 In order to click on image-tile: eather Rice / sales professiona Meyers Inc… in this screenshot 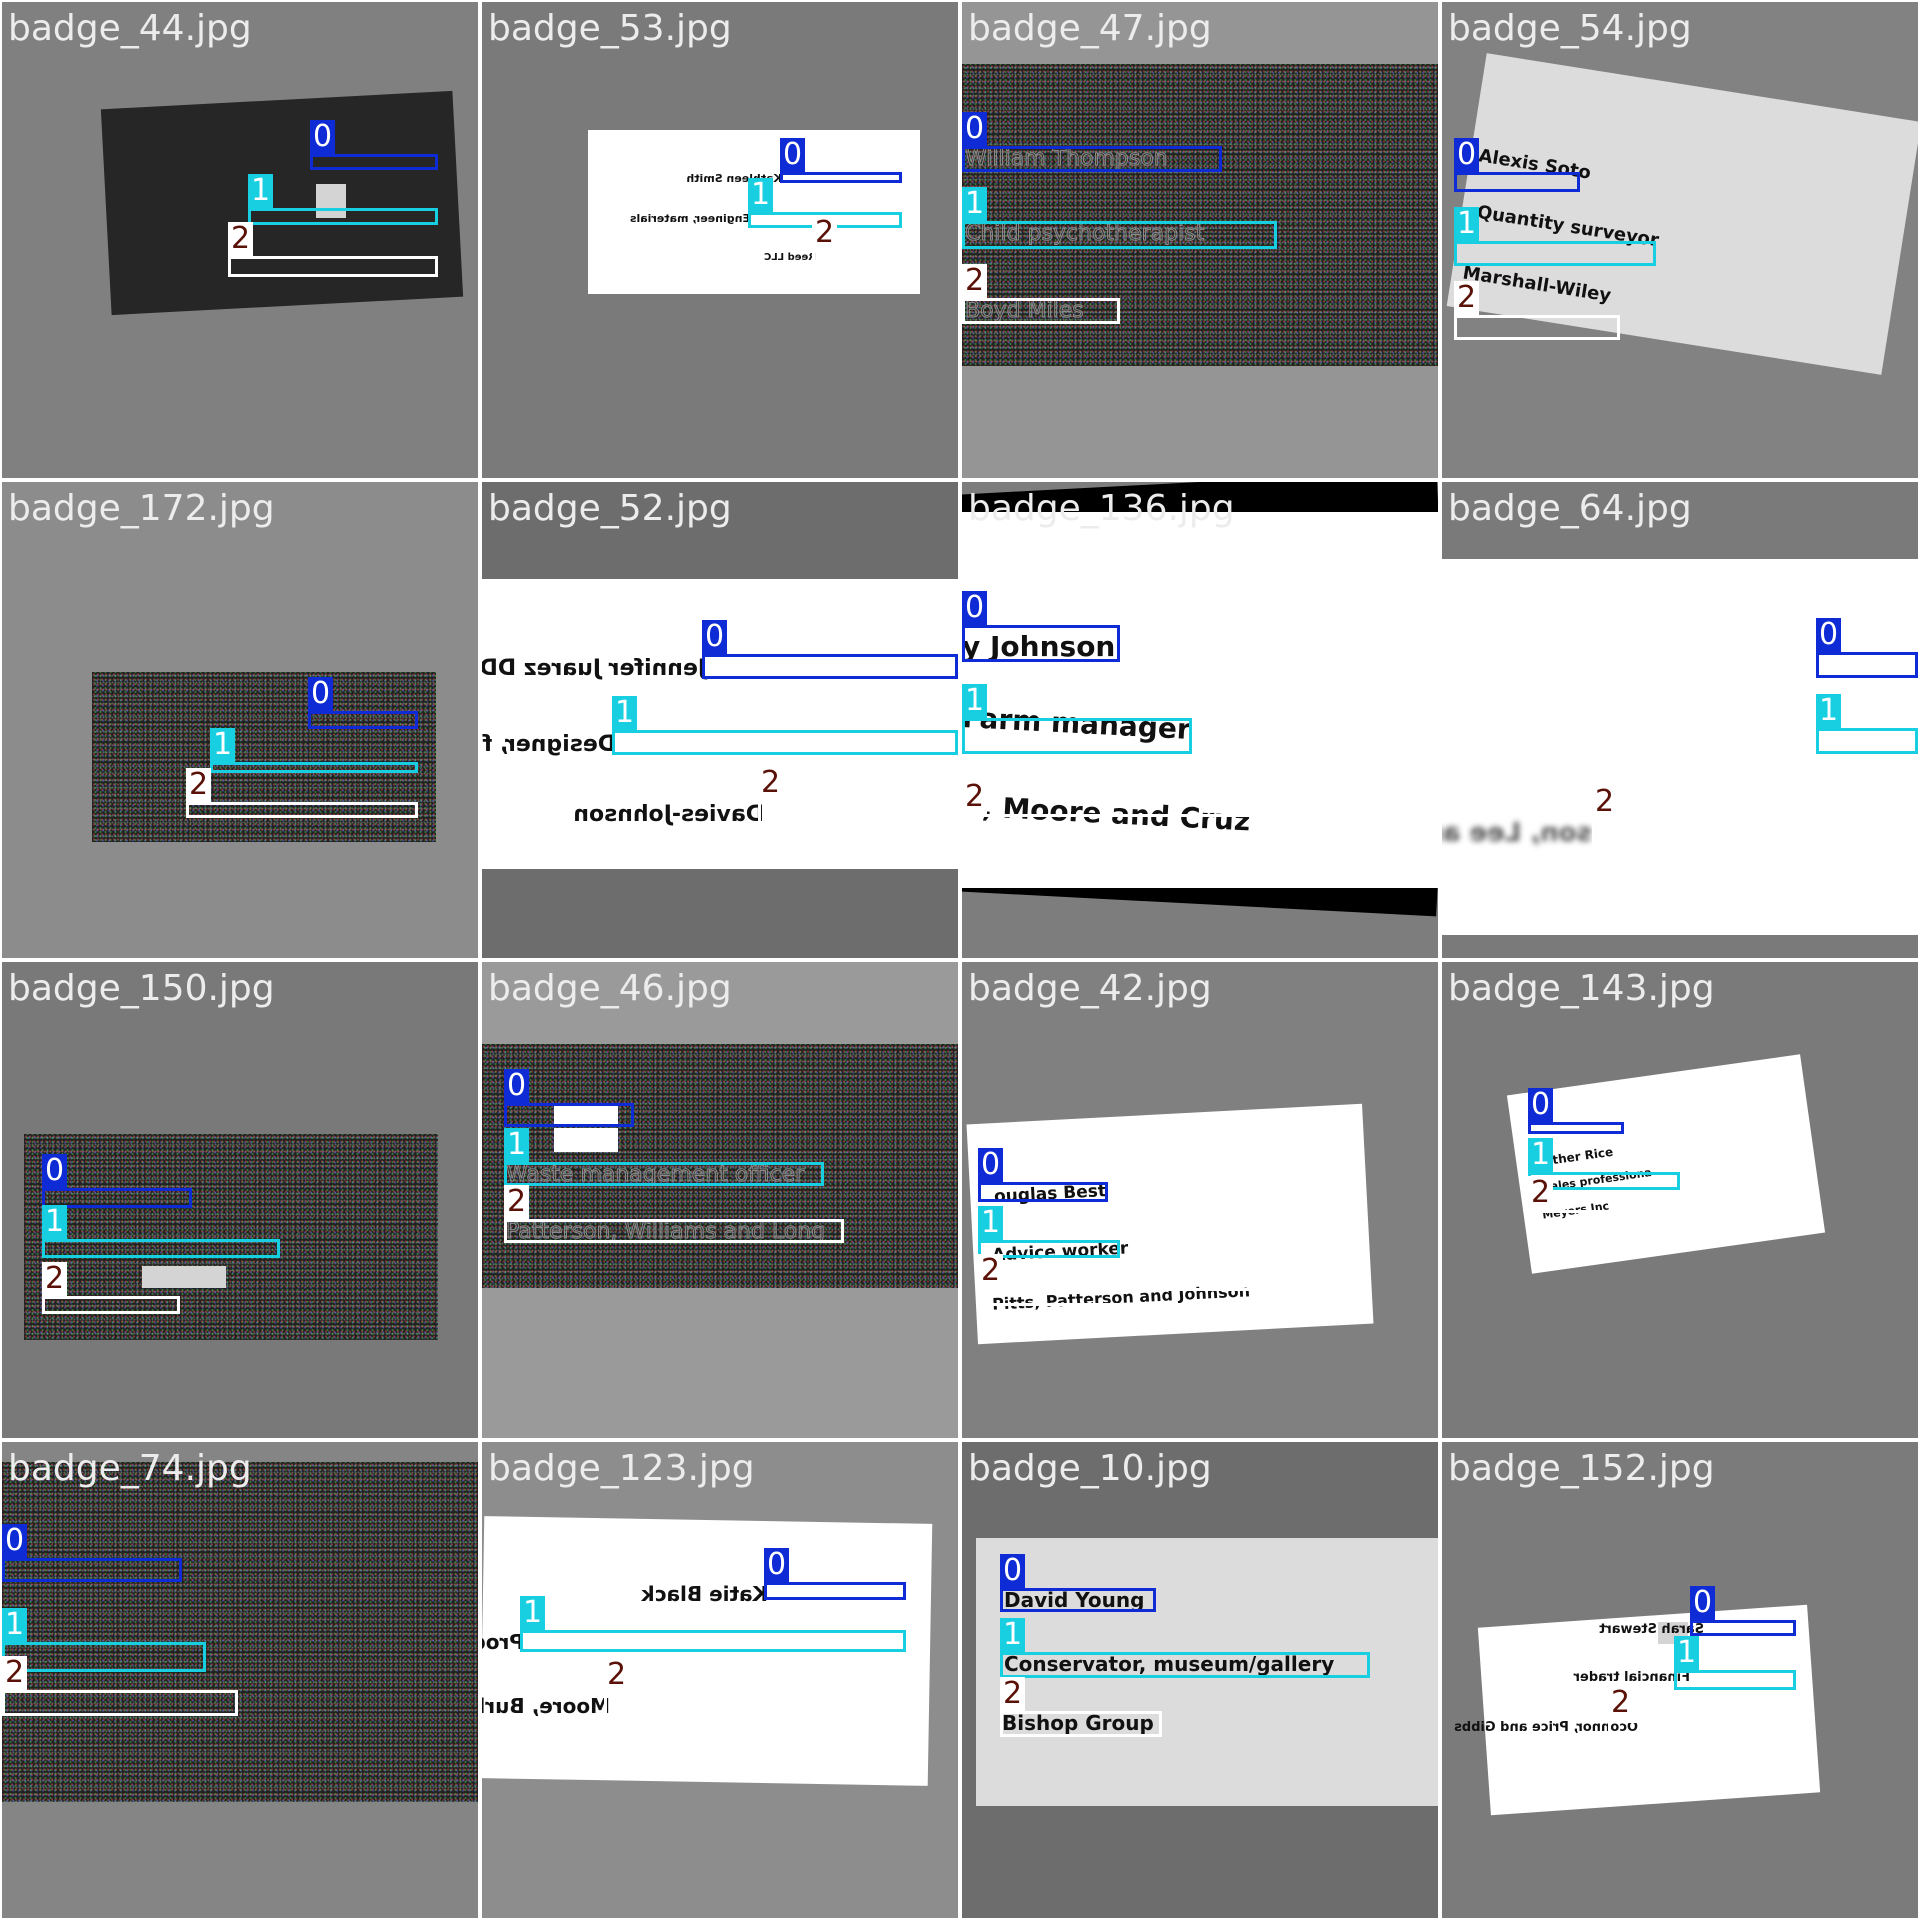, I will do `click(1680, 1200)`.